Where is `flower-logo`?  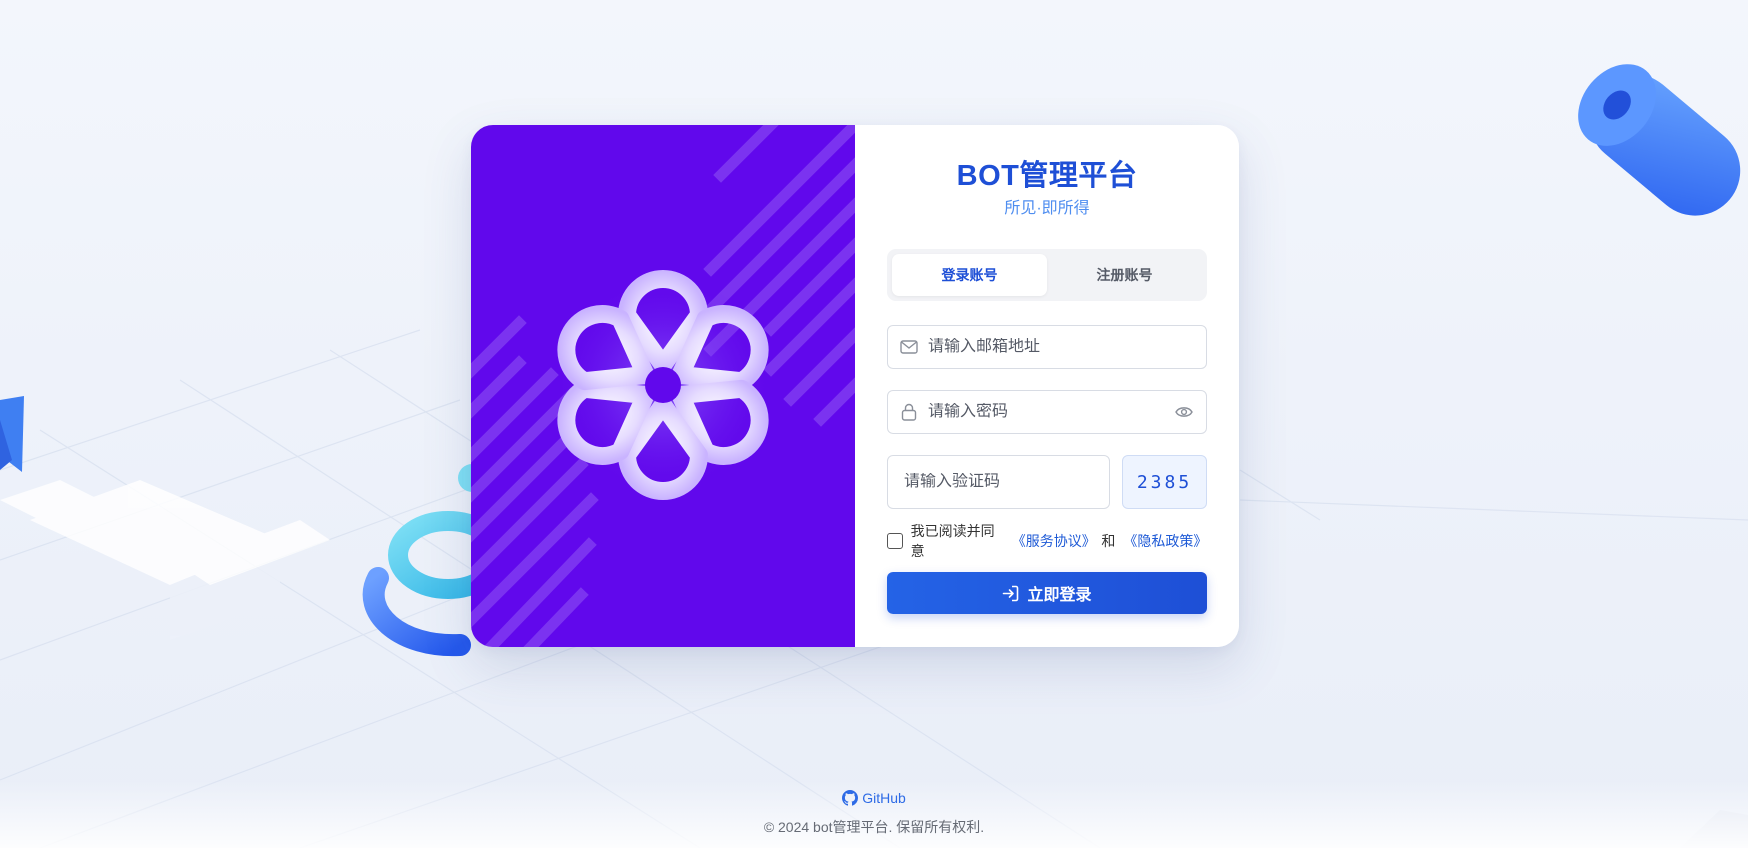
flower-logo is located at coordinates (663, 385).